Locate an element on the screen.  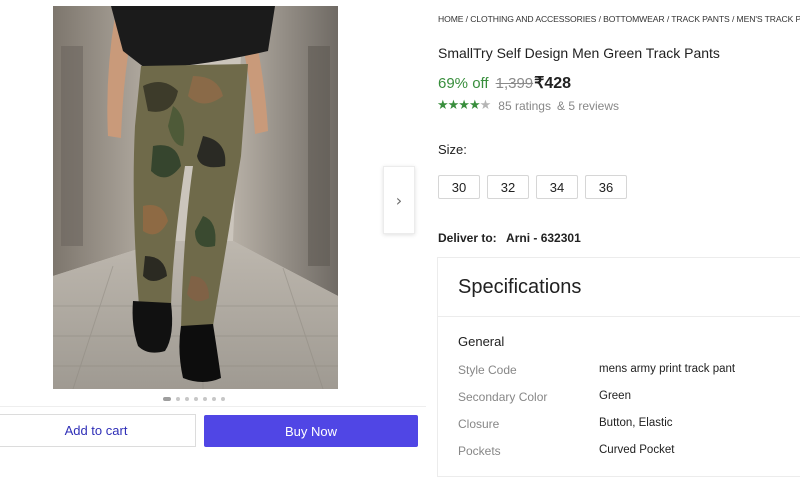
buy-now-button: Buy Now is located at coordinates (311, 431).